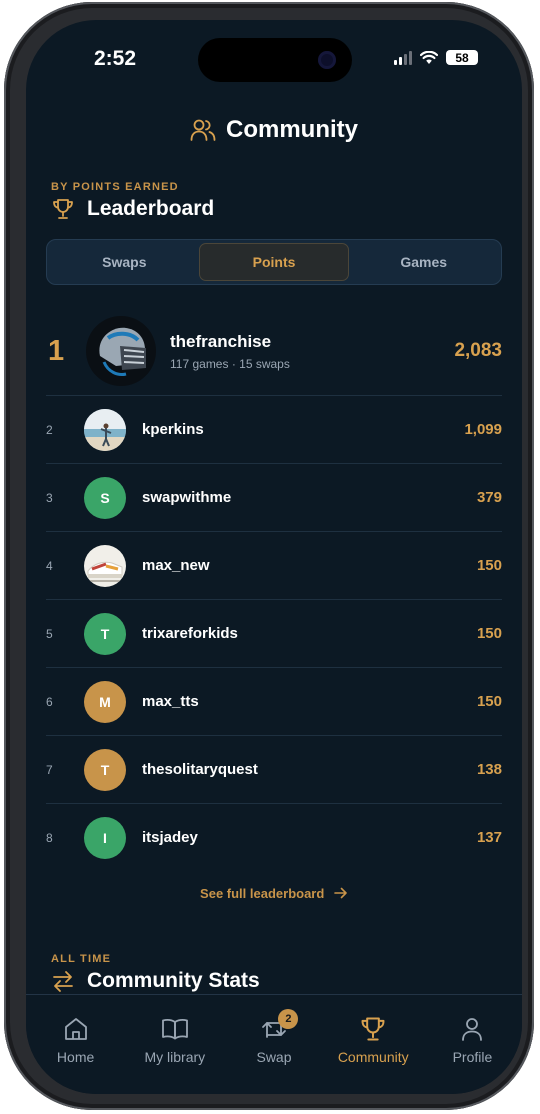 Image resolution: width=540 pixels, height=1114 pixels. I want to click on tab-games: Games, so click(423, 262).